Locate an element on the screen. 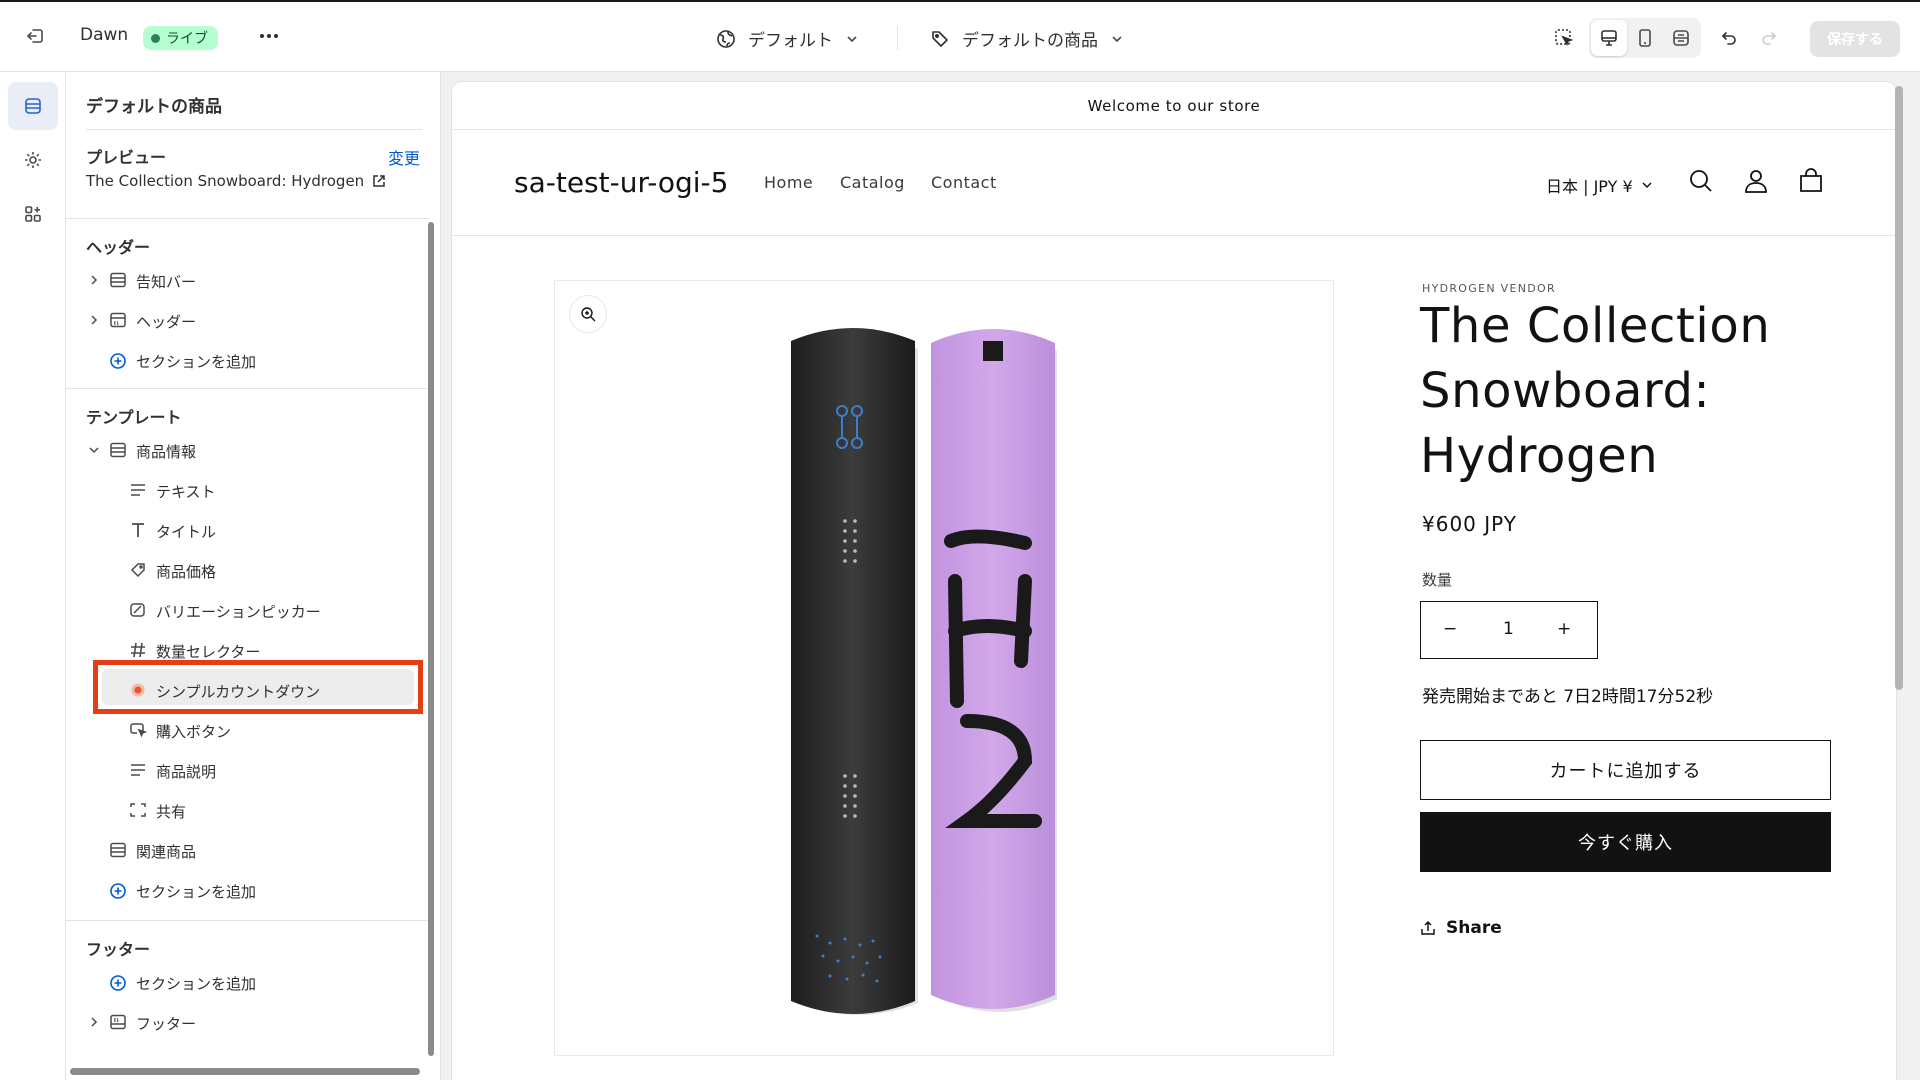 The width and height of the screenshot is (1920, 1080). countdown-timer: 発売開始まであと 7日2時間17分52秒 is located at coordinates (1568, 697).